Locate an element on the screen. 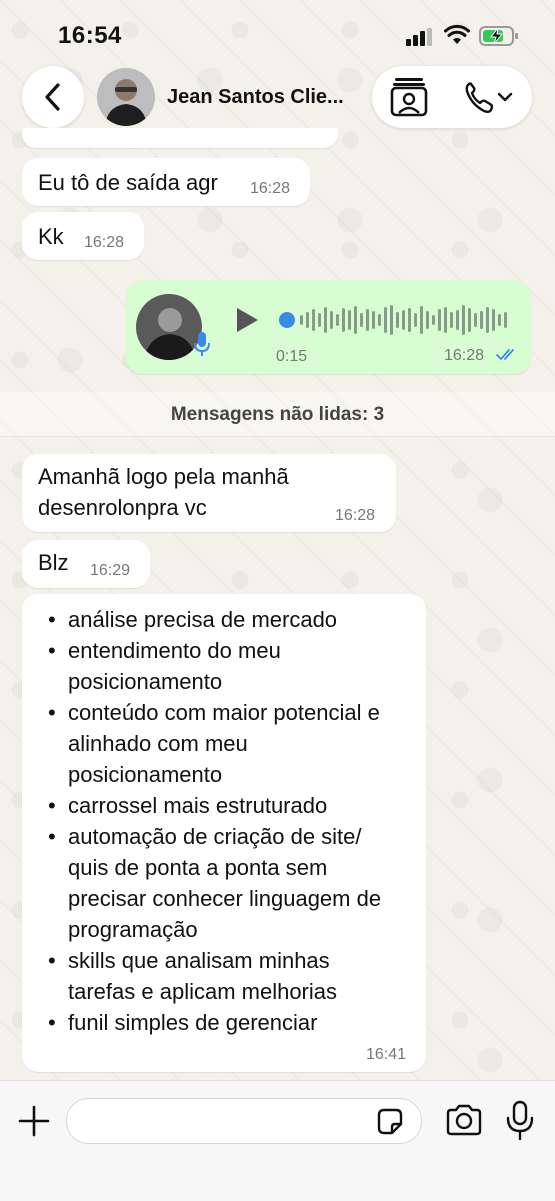 The image size is (555, 1201). play-button is located at coordinates (246, 320).